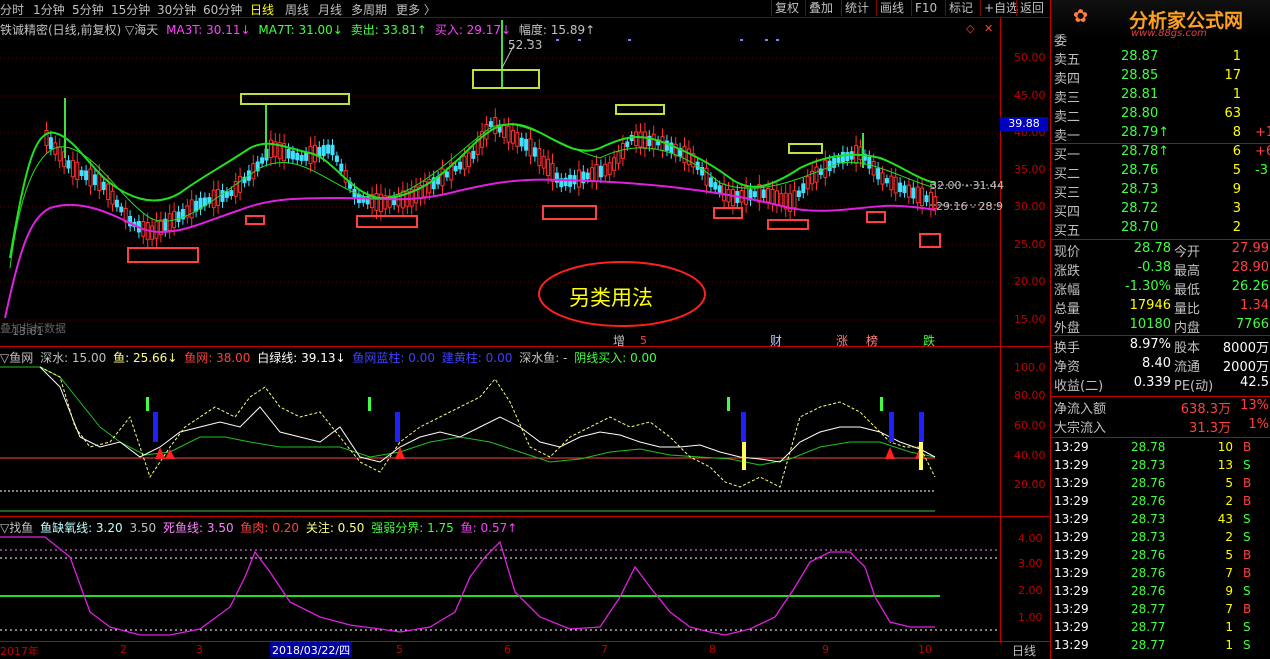 The image size is (1270, 659). What do you see at coordinates (786, 8) in the screenshot?
I see `adjust-button: 复权` at bounding box center [786, 8].